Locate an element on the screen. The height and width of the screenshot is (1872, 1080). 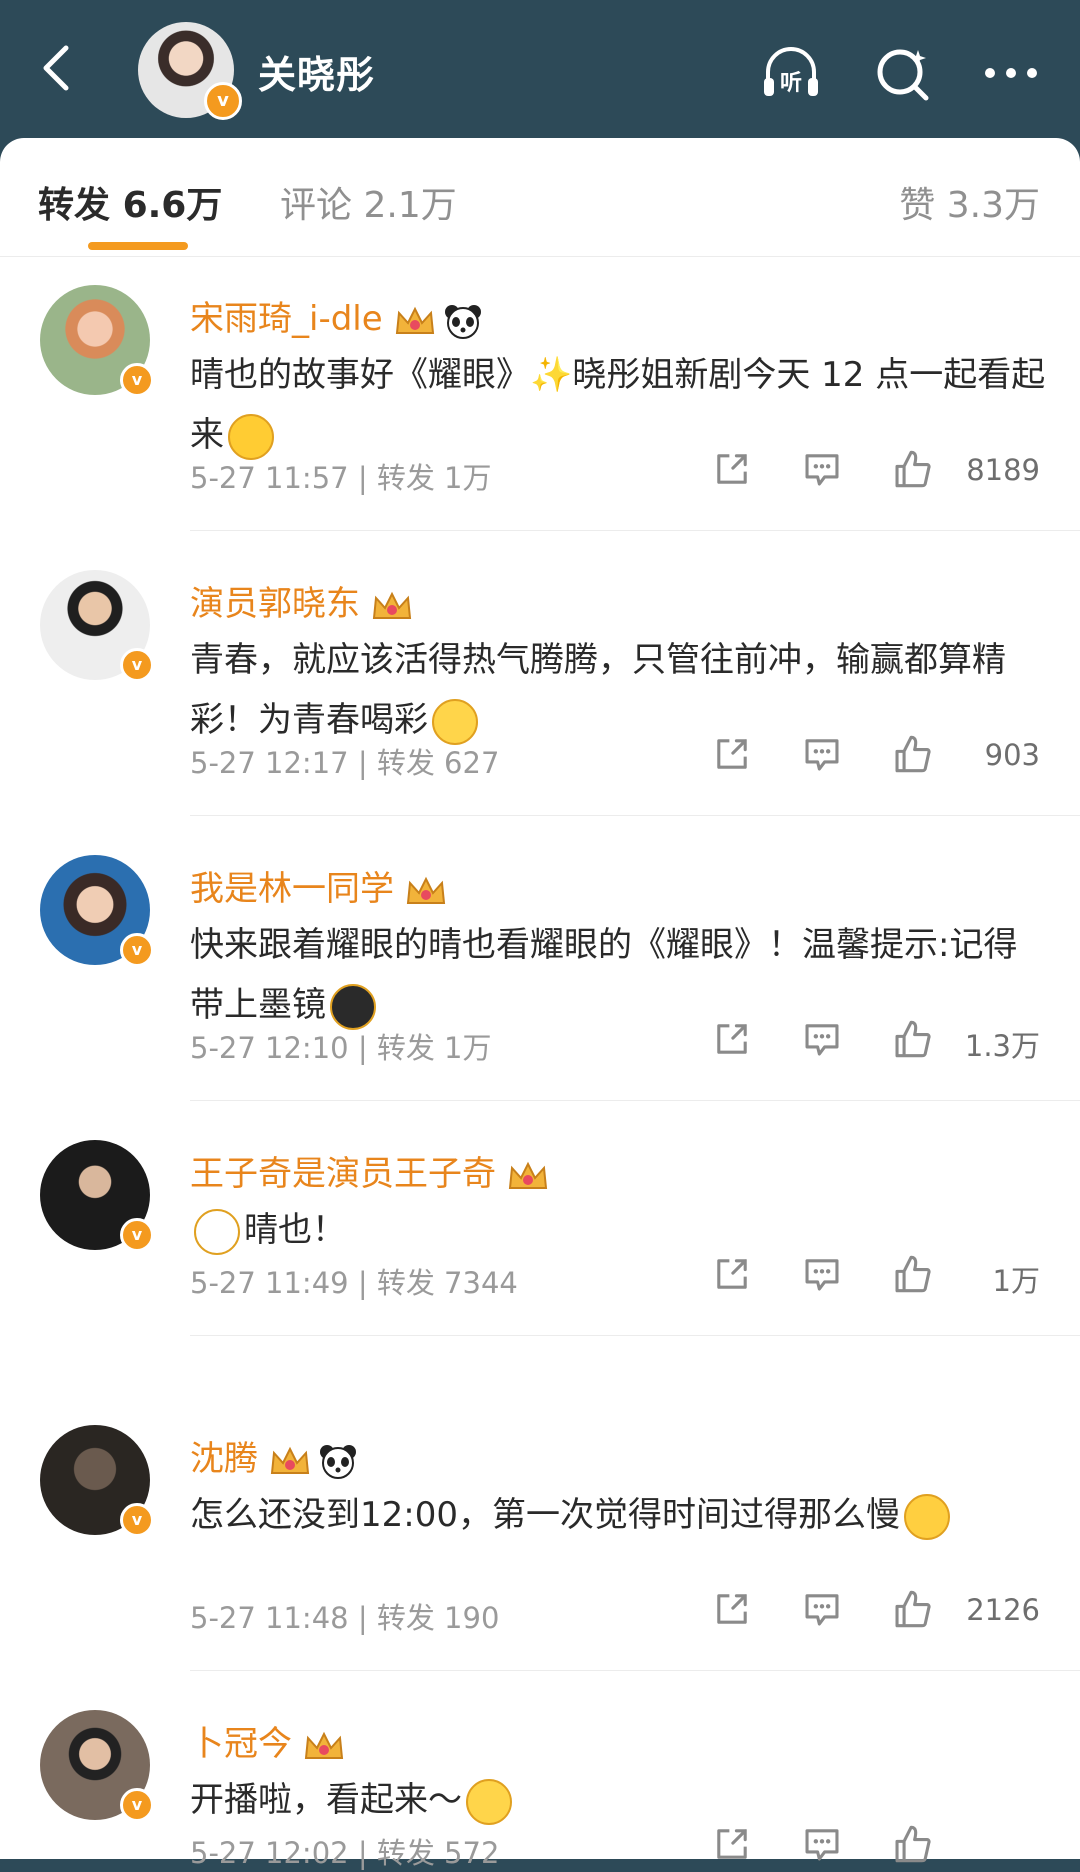
commenter-name: 卜冠今 is located at coordinates (268, 1740).